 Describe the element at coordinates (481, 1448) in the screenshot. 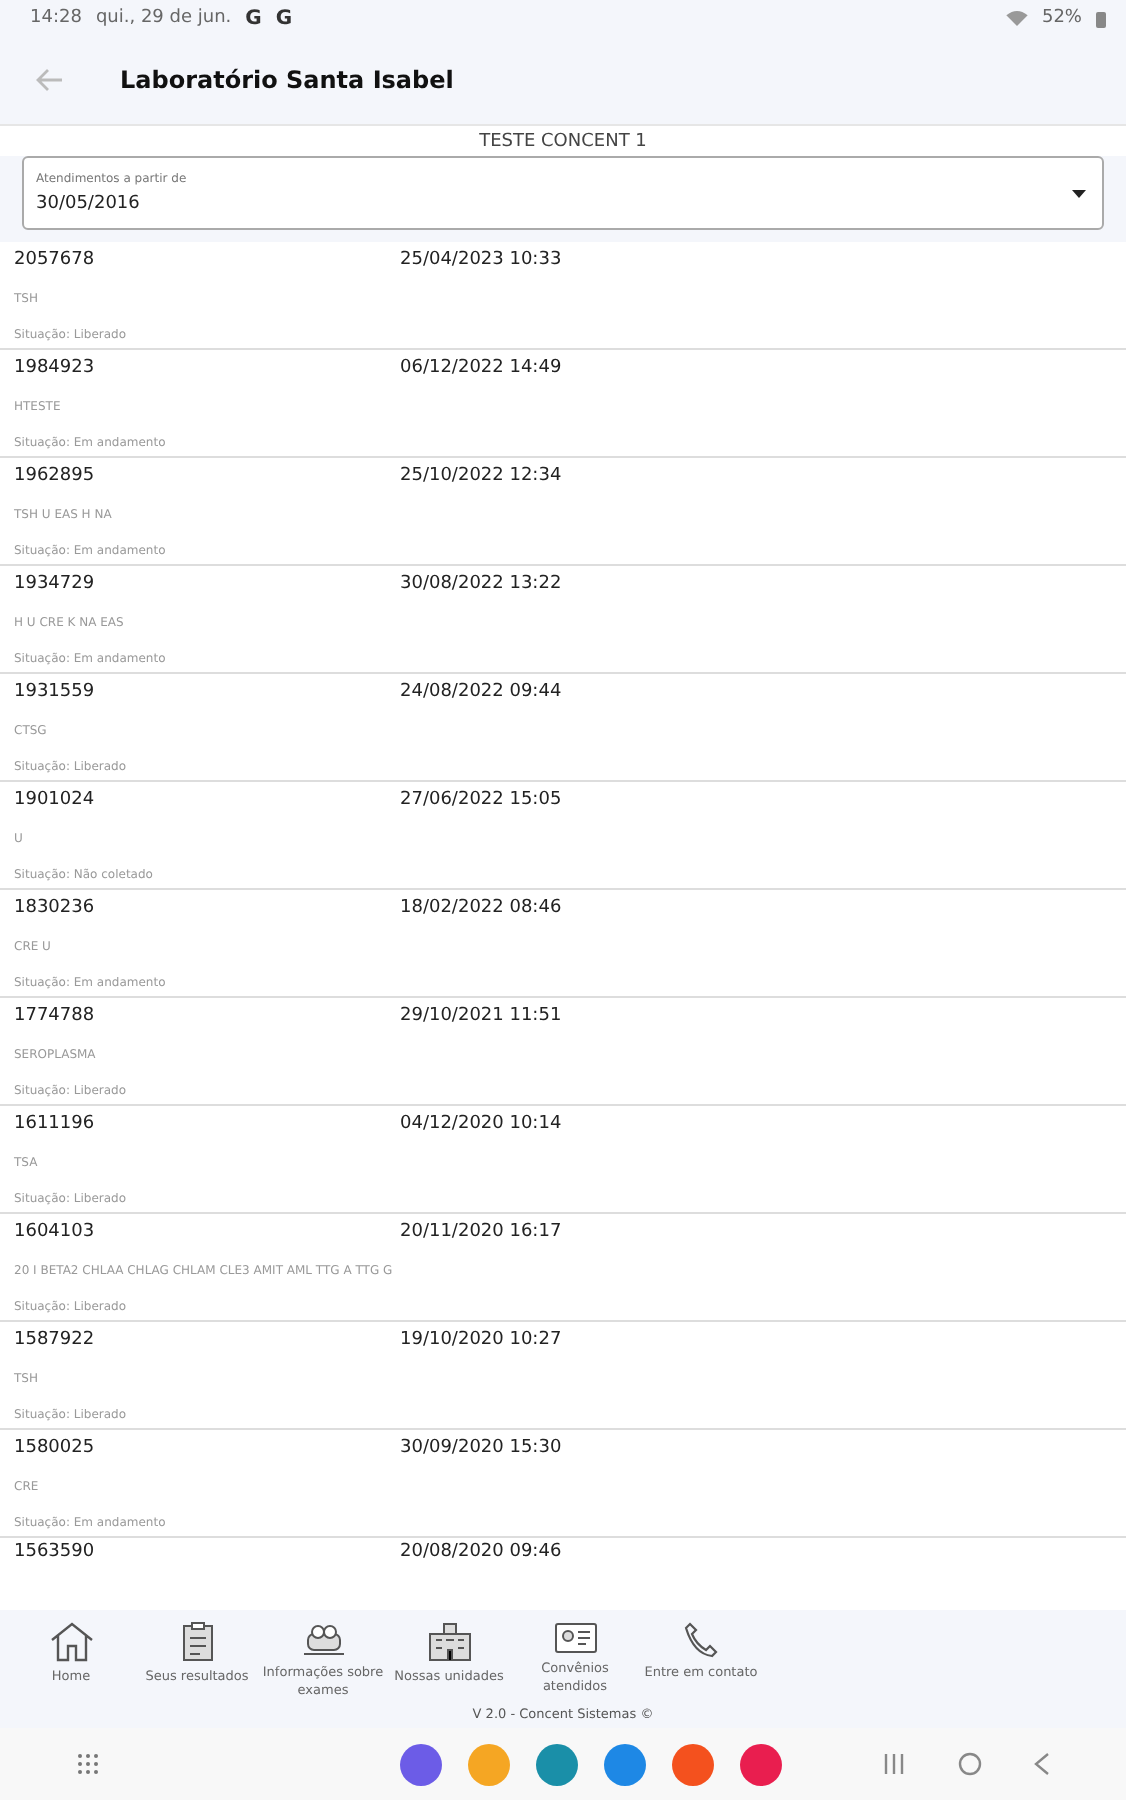

I see `record-datetime: 30/09/2020 15:30` at that location.